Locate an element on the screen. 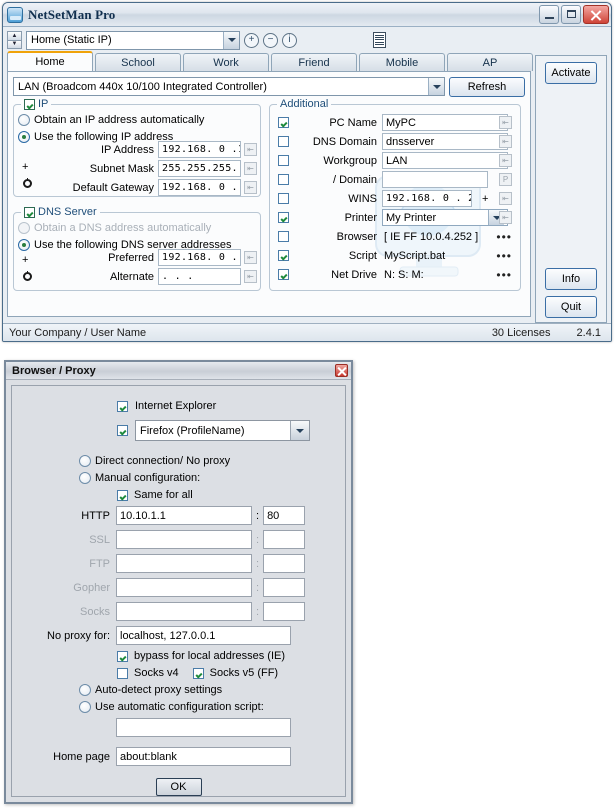  additional-workgroup-checkbox is located at coordinates (283, 160).